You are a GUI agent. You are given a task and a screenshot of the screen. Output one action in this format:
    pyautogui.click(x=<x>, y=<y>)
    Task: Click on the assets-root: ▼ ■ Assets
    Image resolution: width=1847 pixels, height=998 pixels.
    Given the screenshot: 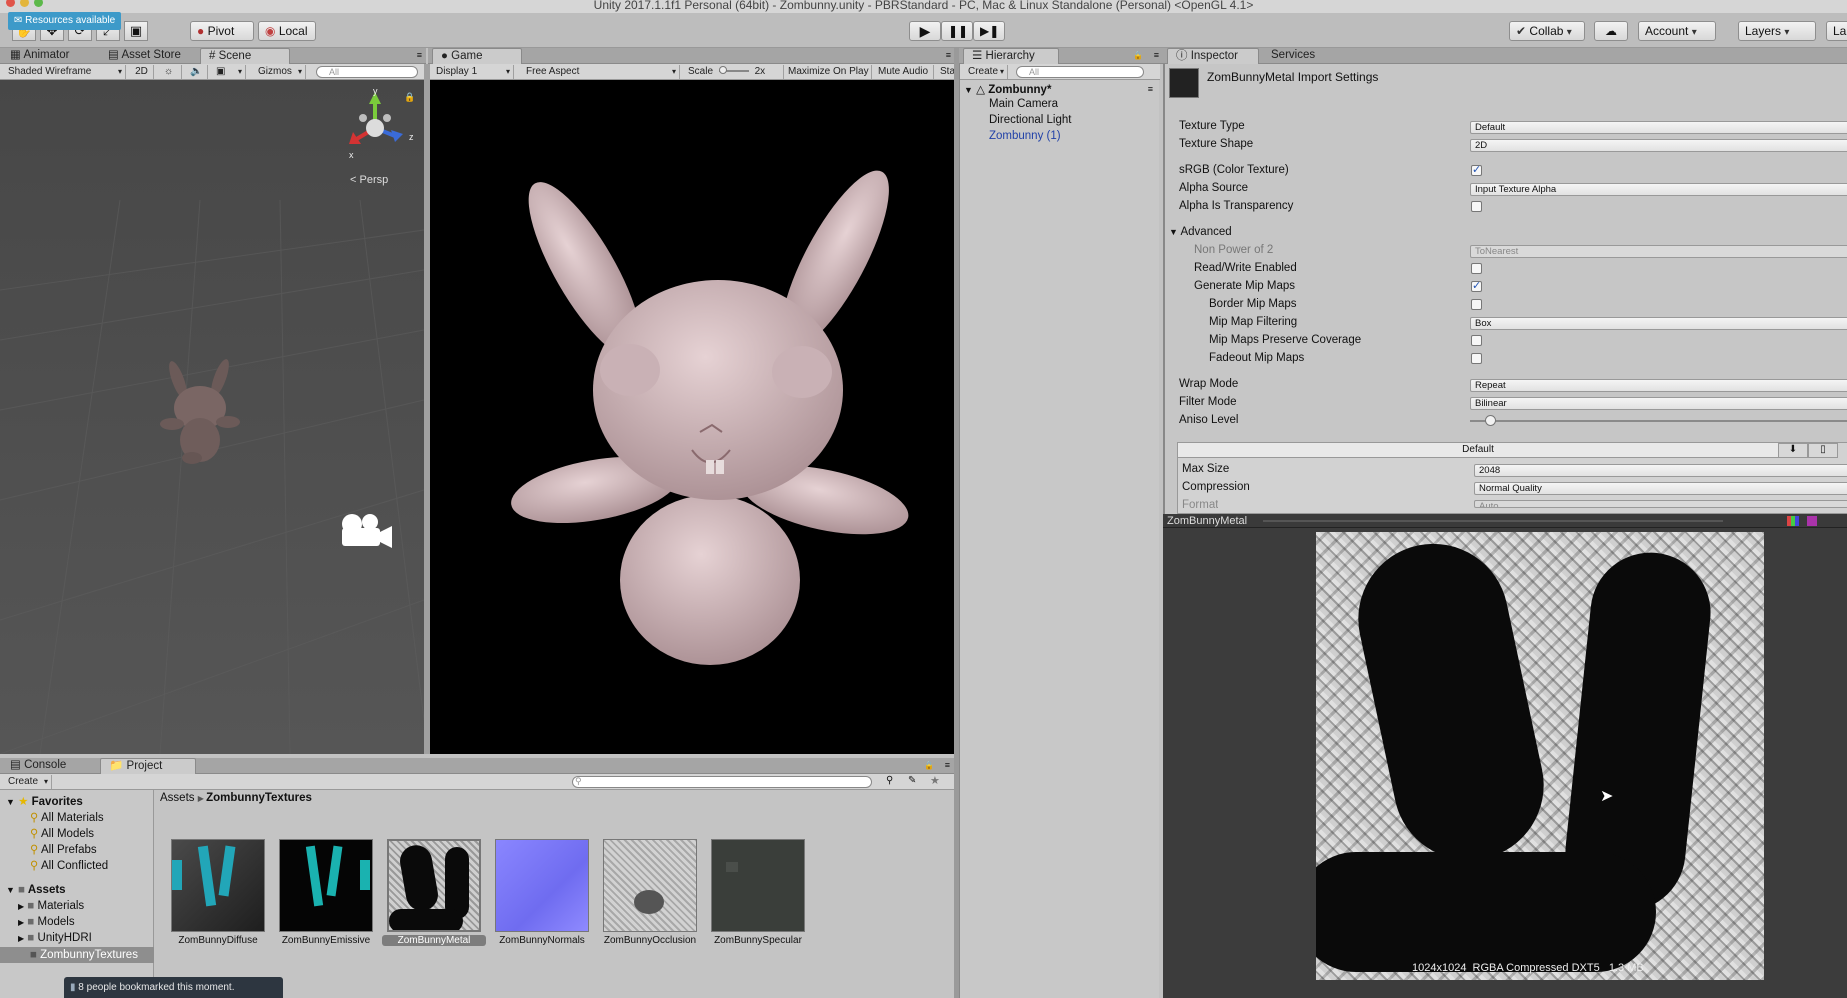 What is the action you would take?
    pyautogui.click(x=36, y=890)
    